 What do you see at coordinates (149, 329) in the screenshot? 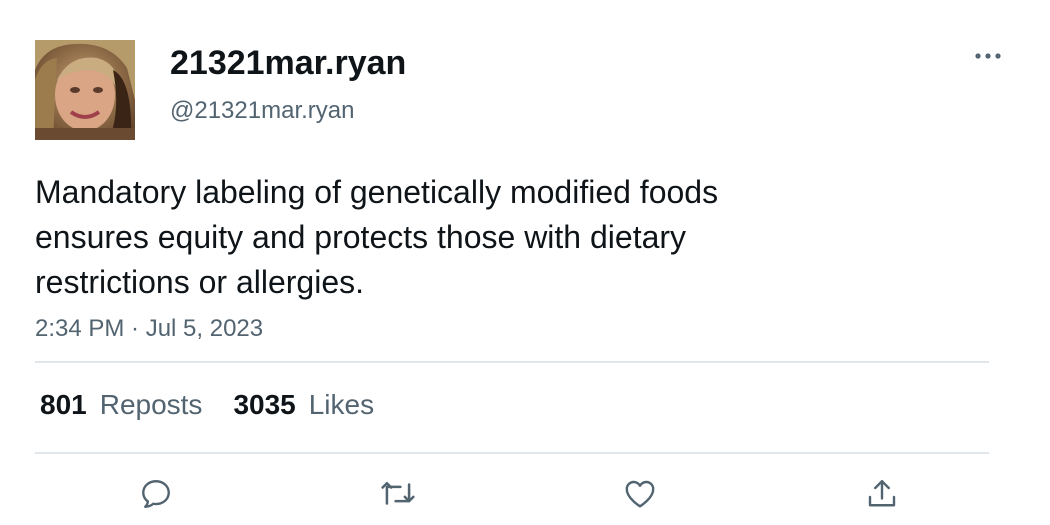
I see `tweet-timestamp: 2:34 PM · Jul 5, 2023` at bounding box center [149, 329].